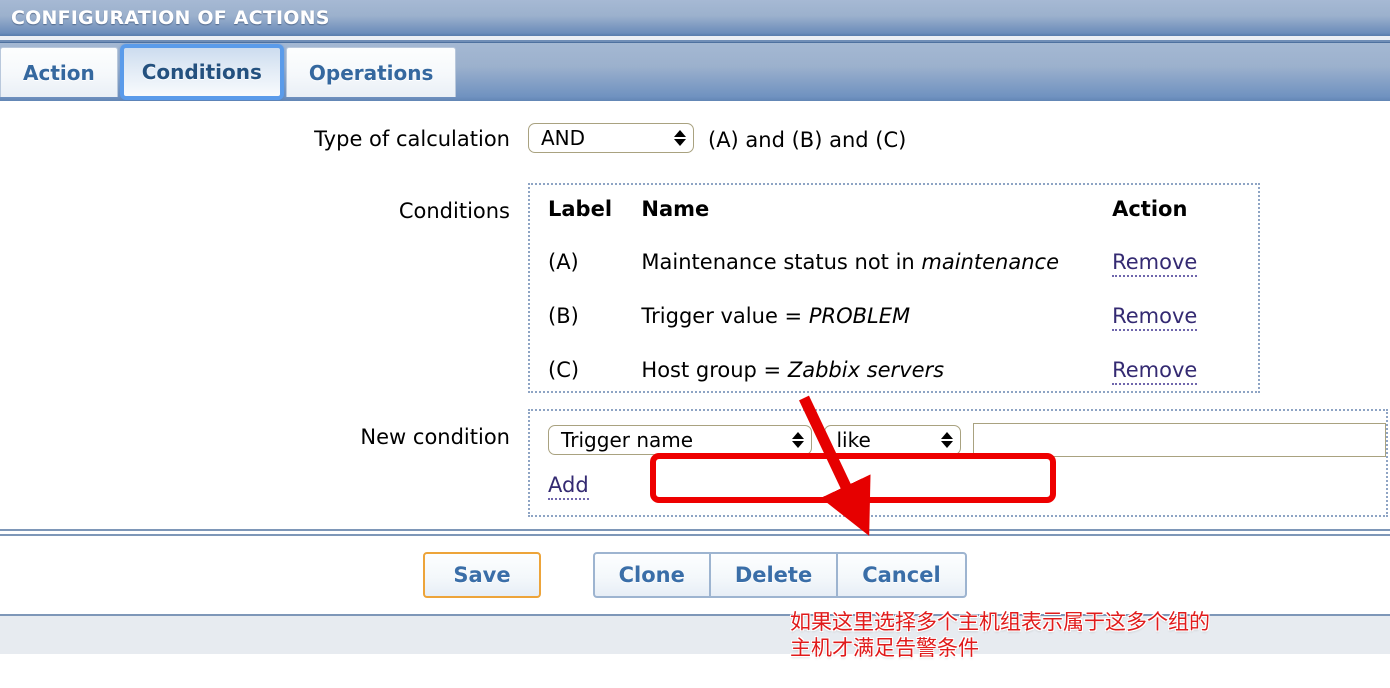 This screenshot has height=688, width=1390. I want to click on new-condition-controls: Trigger name like, so click(967, 440).